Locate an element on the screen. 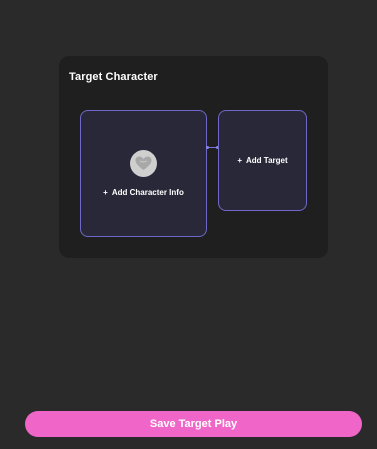 The image size is (377, 449). add-target-slot: + Add Target is located at coordinates (262, 160).